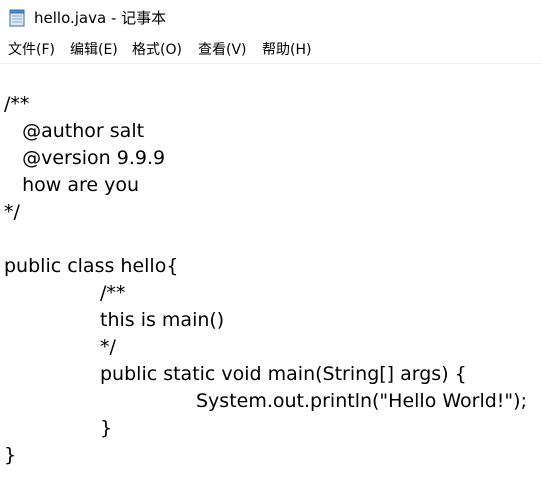  I want to click on editor-line: public class hello{, so click(91, 266).